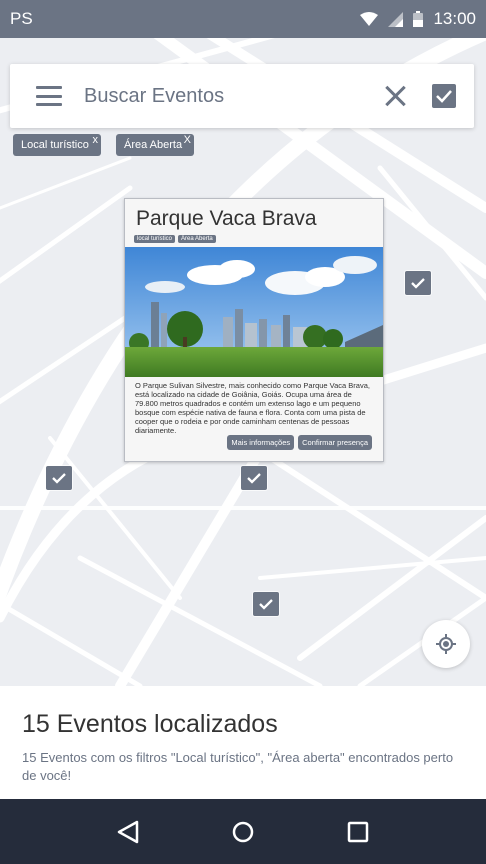 This screenshot has height=864, width=486. I want to click on filter-chip-area-aberta: Área Aberta X, so click(155, 145).